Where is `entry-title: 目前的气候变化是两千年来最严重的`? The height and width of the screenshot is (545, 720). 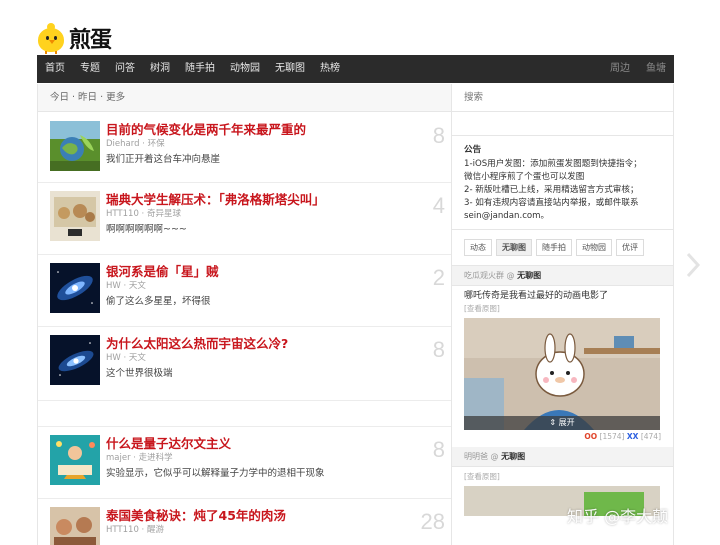 entry-title: 目前的气候变化是两千年来最严重的 is located at coordinates (206, 128).